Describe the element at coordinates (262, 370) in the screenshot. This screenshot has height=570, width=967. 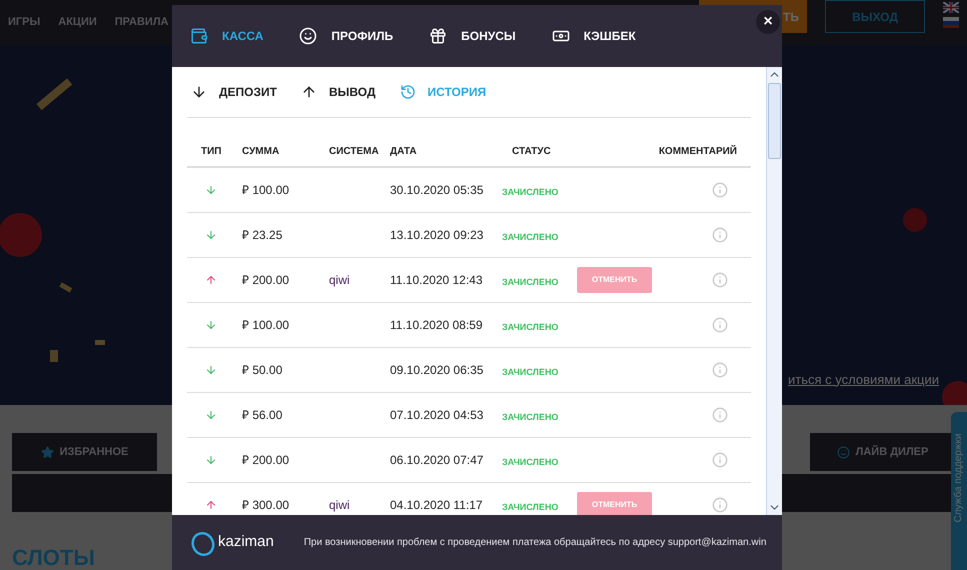
I see `amount-cell: ₽ 50.00` at that location.